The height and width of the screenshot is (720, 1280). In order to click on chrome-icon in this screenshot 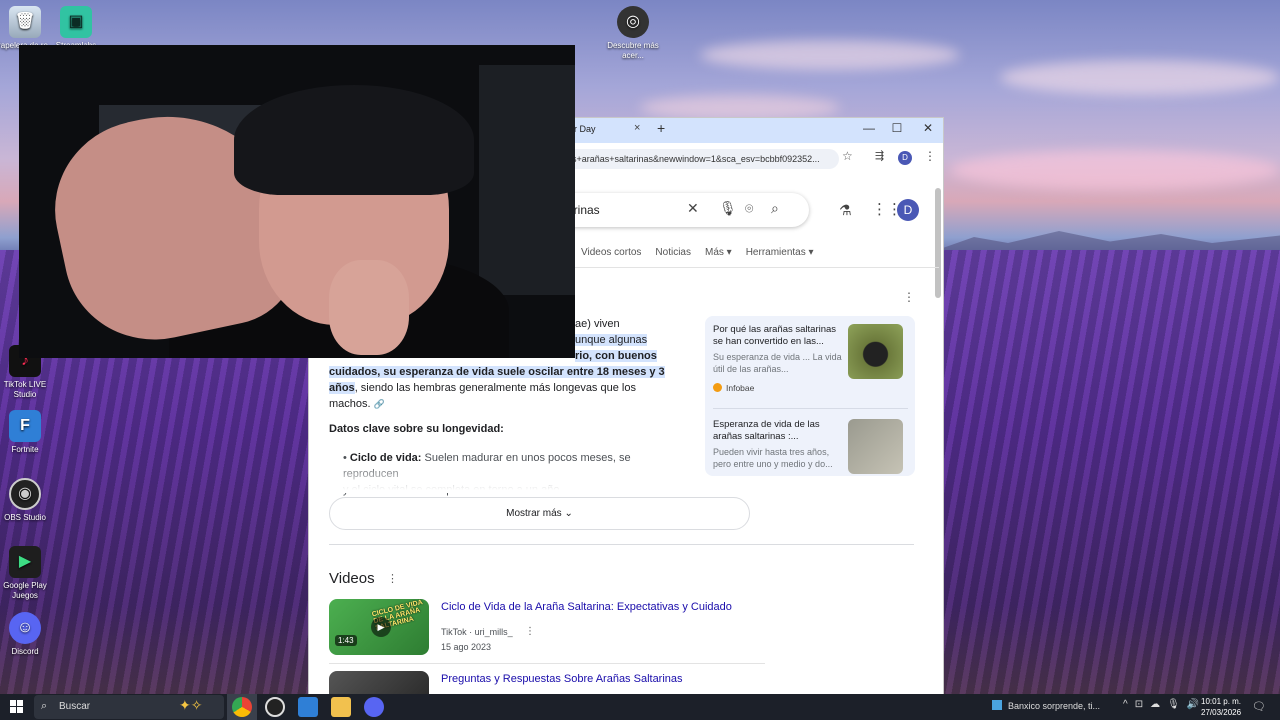, I will do `click(242, 707)`.